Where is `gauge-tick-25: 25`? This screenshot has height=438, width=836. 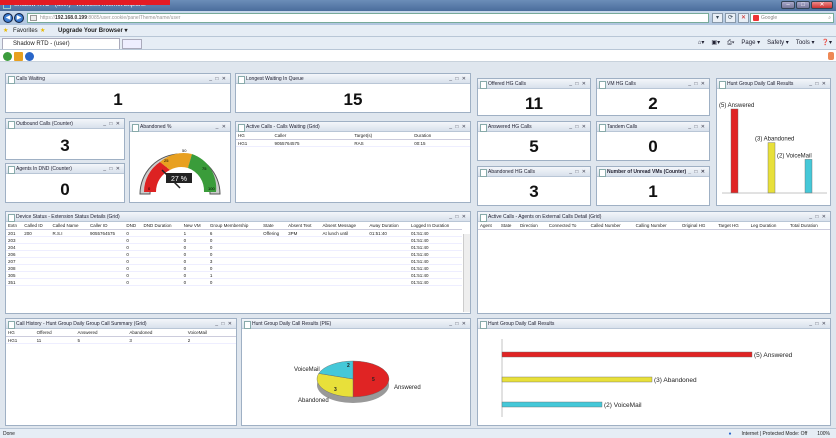
gauge-tick-25: 25 is located at coordinates (166, 160).